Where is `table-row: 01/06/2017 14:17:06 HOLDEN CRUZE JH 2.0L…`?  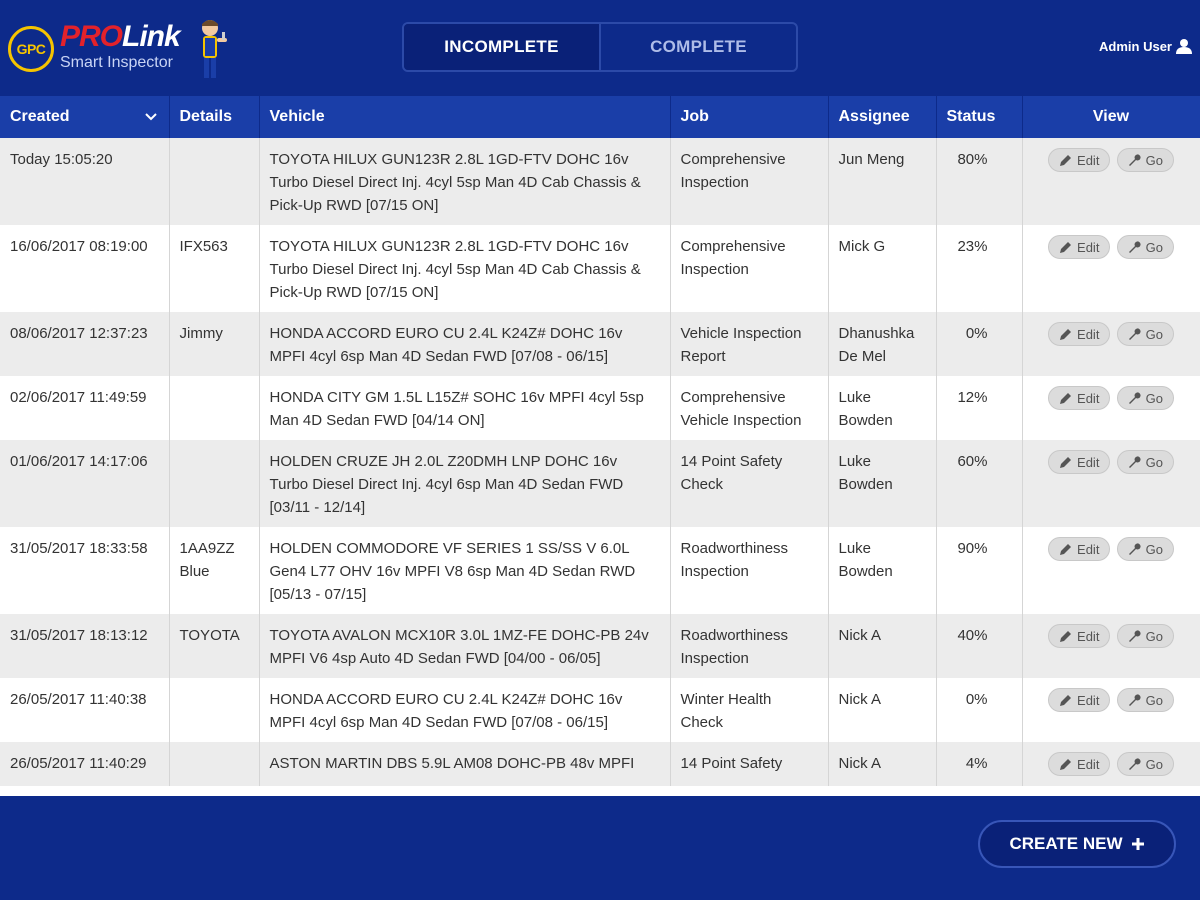 table-row: 01/06/2017 14:17:06 HOLDEN CRUZE JH 2.0L… is located at coordinates (600, 483).